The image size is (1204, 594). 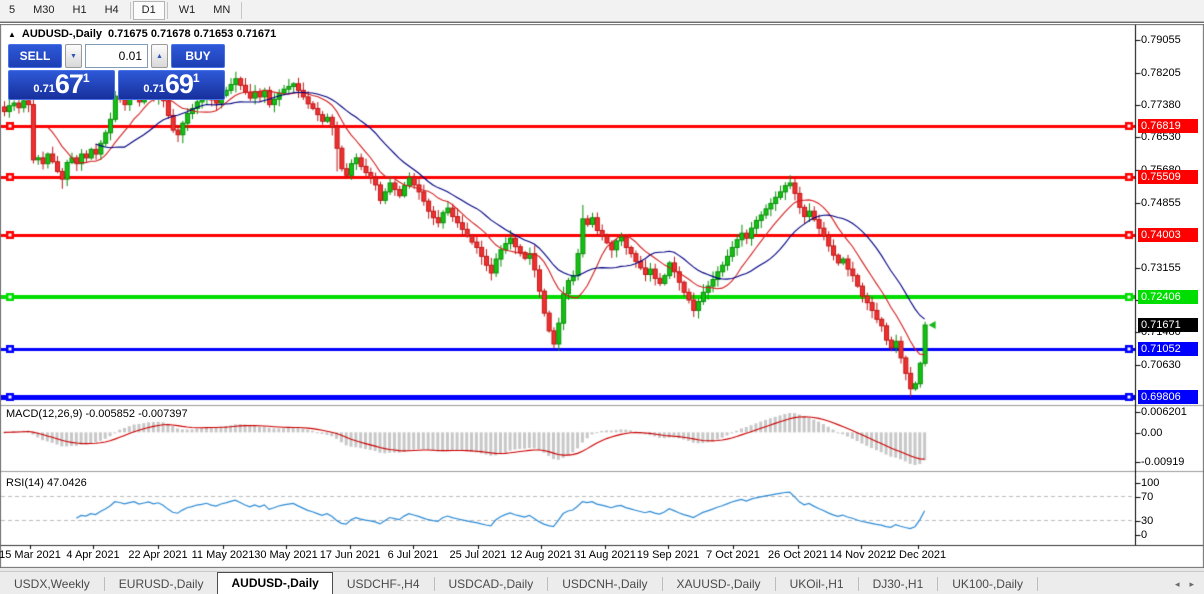 What do you see at coordinates (719, 584) in the screenshot?
I see `symbol-tab-xauusd: XAUUSD-,Daily` at bounding box center [719, 584].